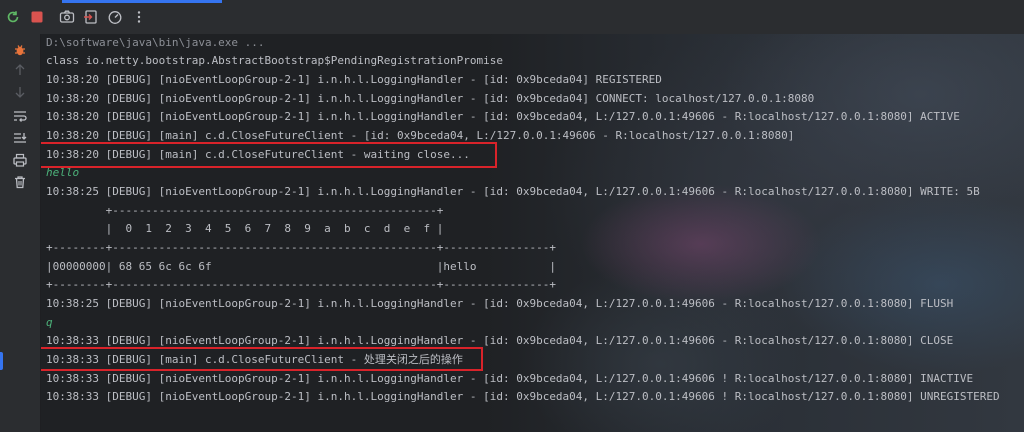  What do you see at coordinates (67, 17) in the screenshot?
I see `camera-icon` at bounding box center [67, 17].